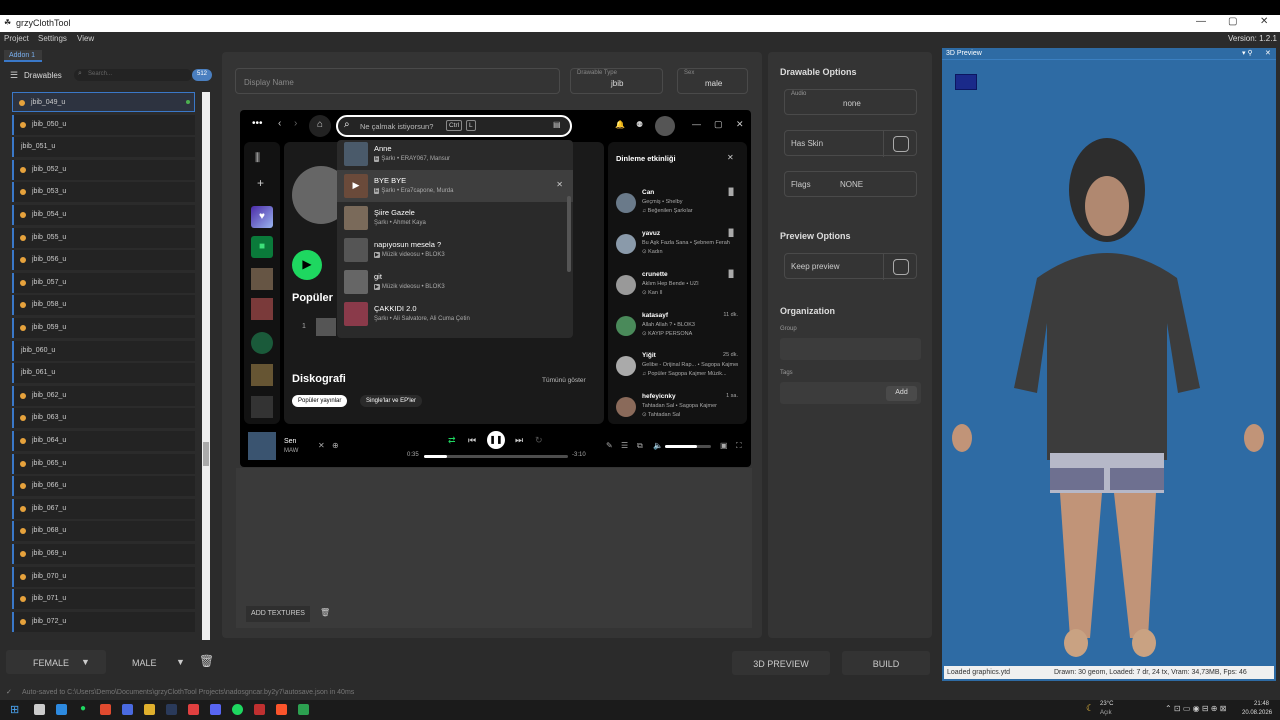 This screenshot has width=1280, height=720. Describe the element at coordinates (639, 124) in the screenshot. I see `friends-icon: ⚉` at that location.